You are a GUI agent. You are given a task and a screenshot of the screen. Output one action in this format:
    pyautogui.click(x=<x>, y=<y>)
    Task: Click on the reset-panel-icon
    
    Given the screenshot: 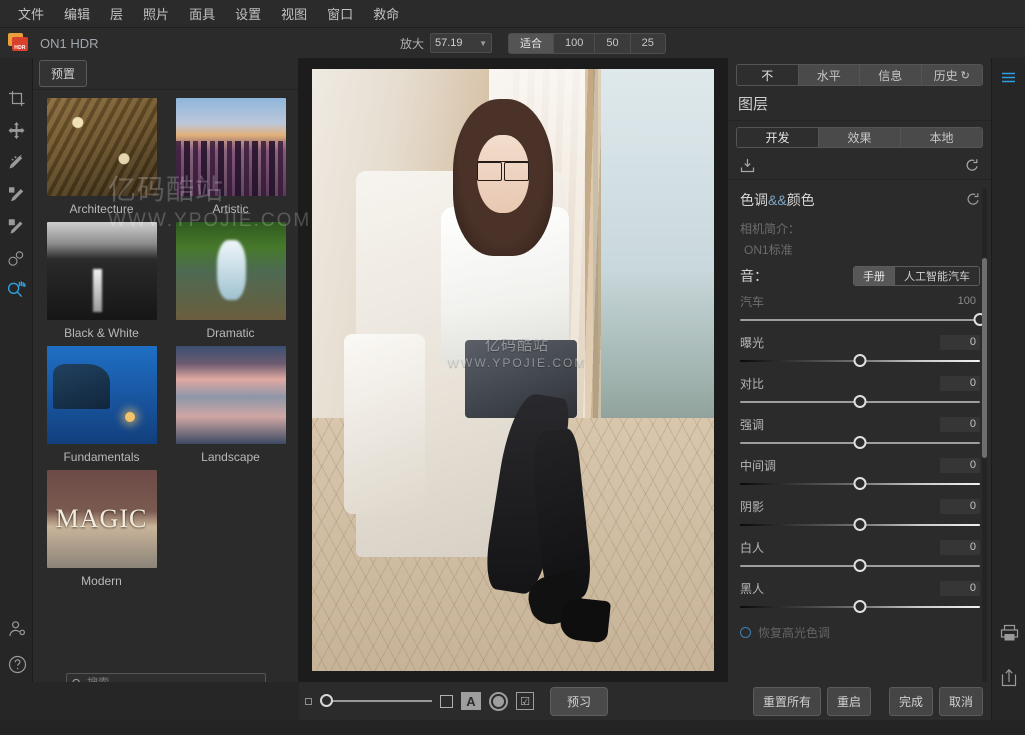 What is the action you would take?
    pyautogui.click(x=972, y=166)
    